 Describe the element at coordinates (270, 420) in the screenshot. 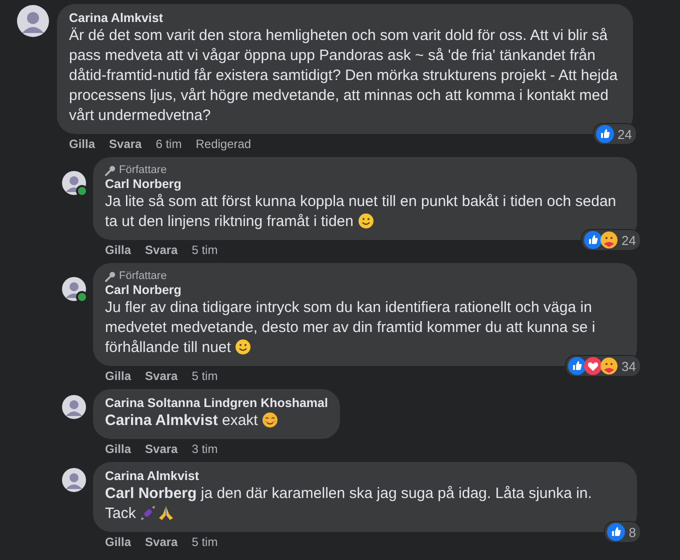

I see `blush-emoji-icon` at that location.